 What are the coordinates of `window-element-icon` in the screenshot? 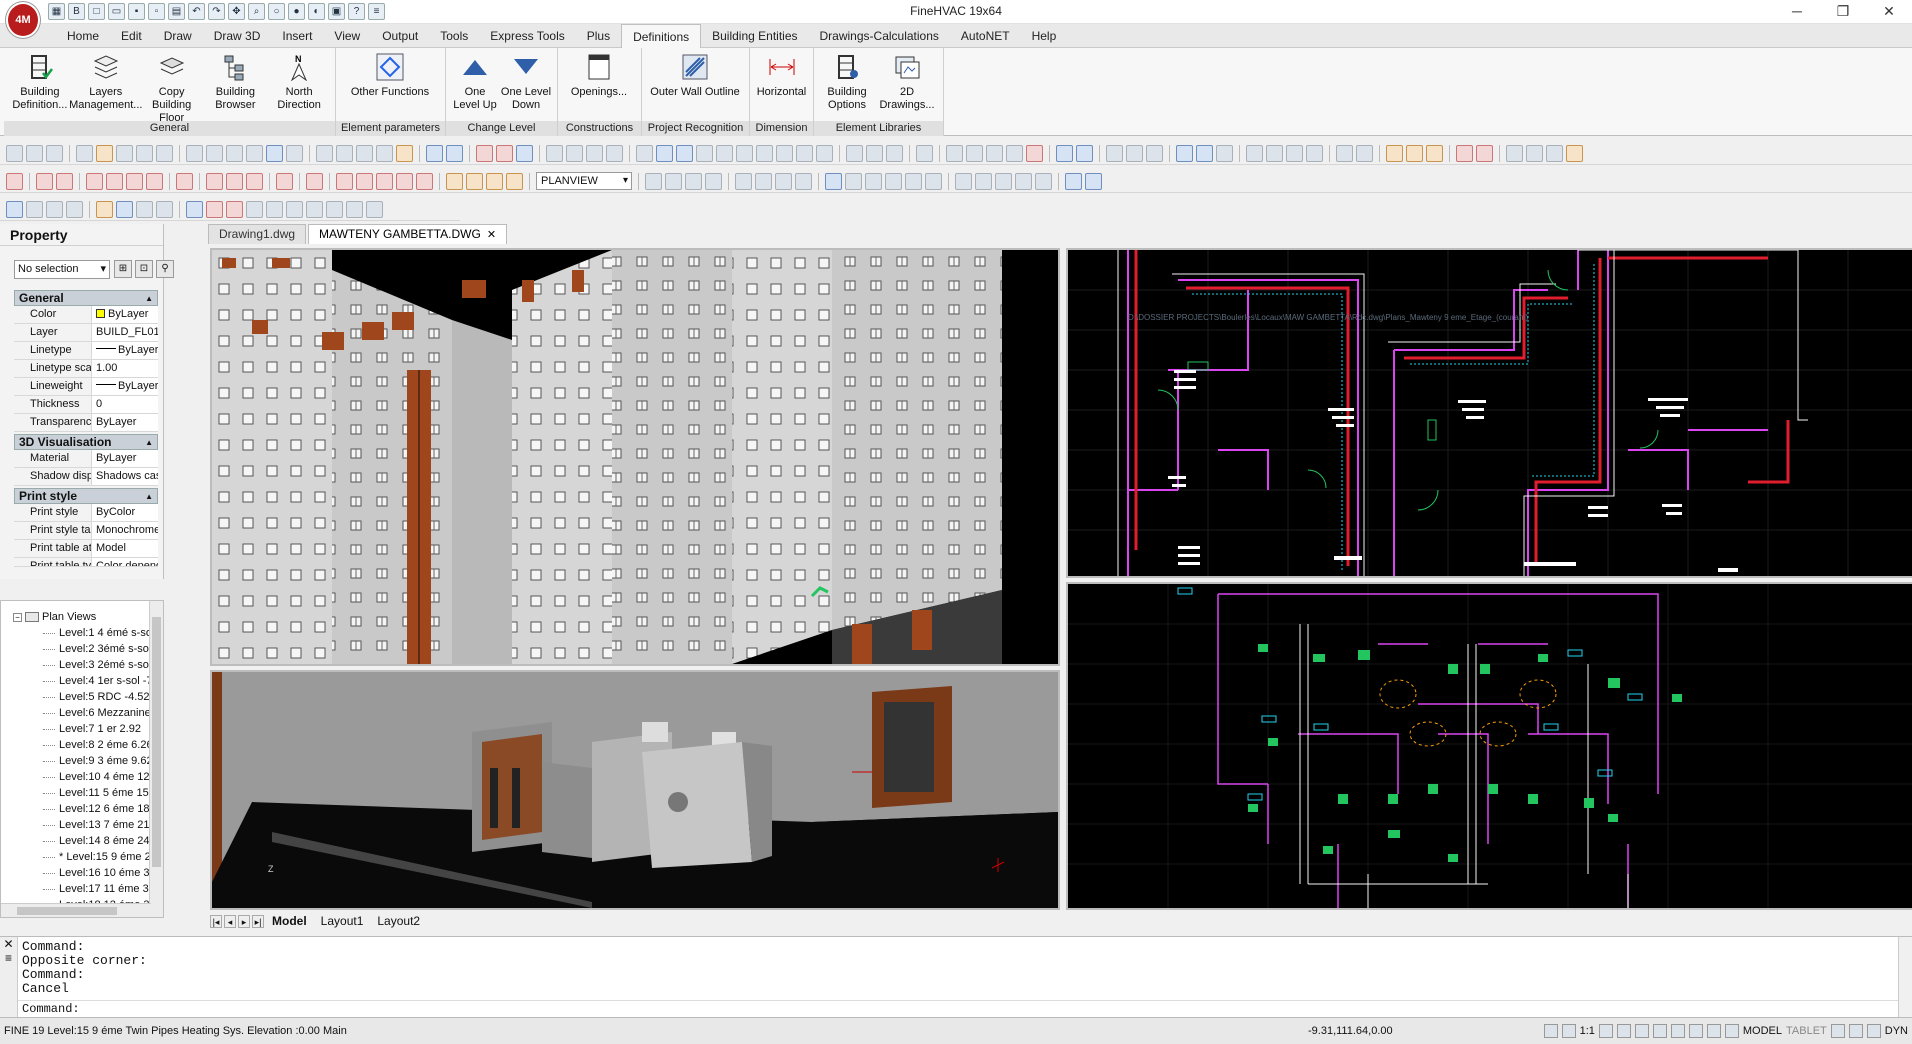 It's located at (214, 181).